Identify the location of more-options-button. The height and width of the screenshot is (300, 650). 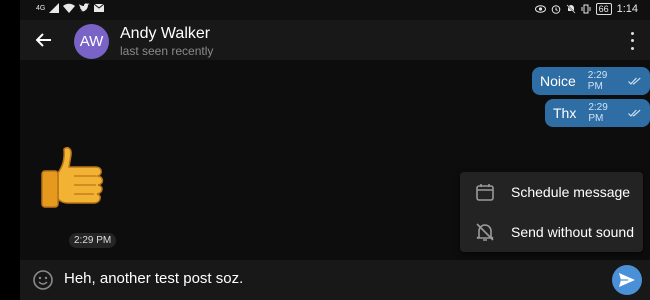
(632, 41).